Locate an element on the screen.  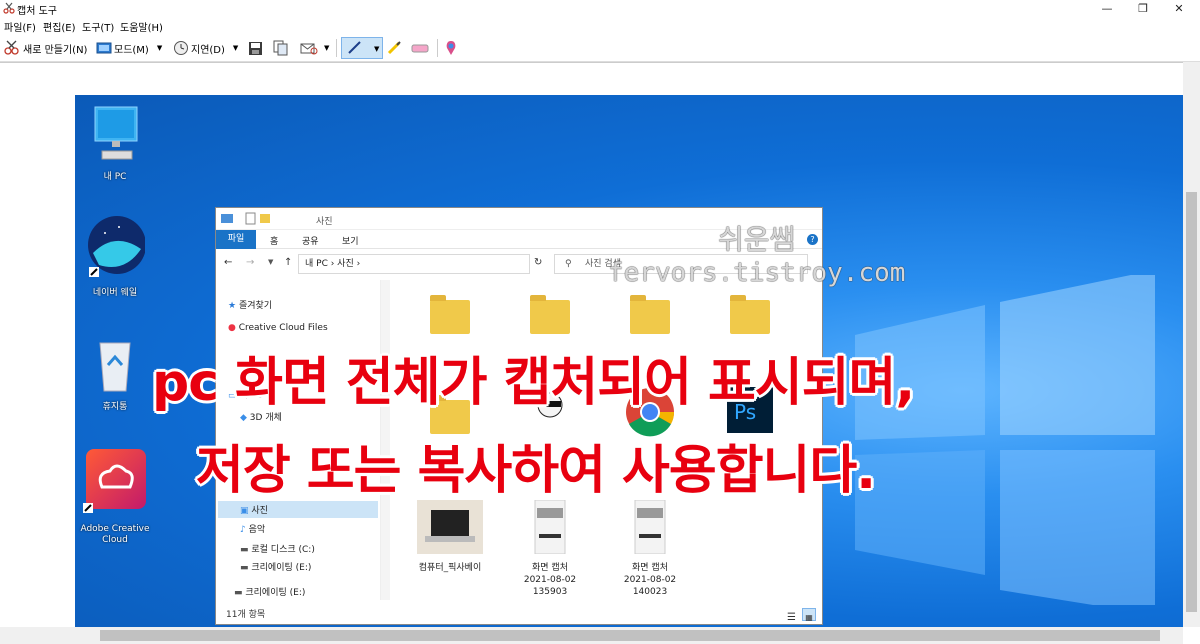
nav-item-label: 사진 is located at coordinates (259, 511).